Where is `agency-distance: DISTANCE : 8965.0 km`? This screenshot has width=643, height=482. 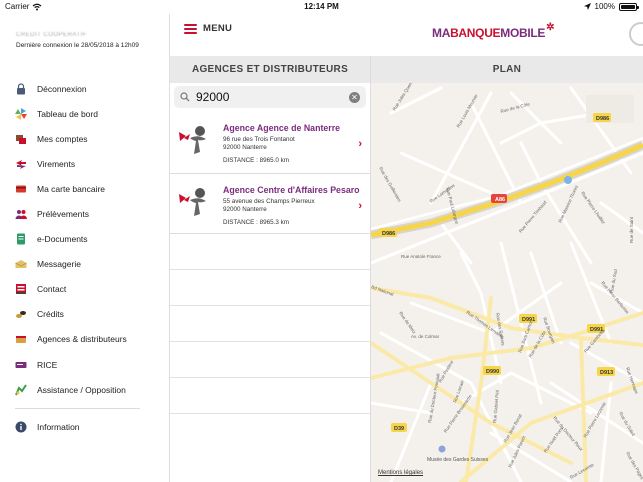 agency-distance: DISTANCE : 8965.0 km is located at coordinates (256, 160).